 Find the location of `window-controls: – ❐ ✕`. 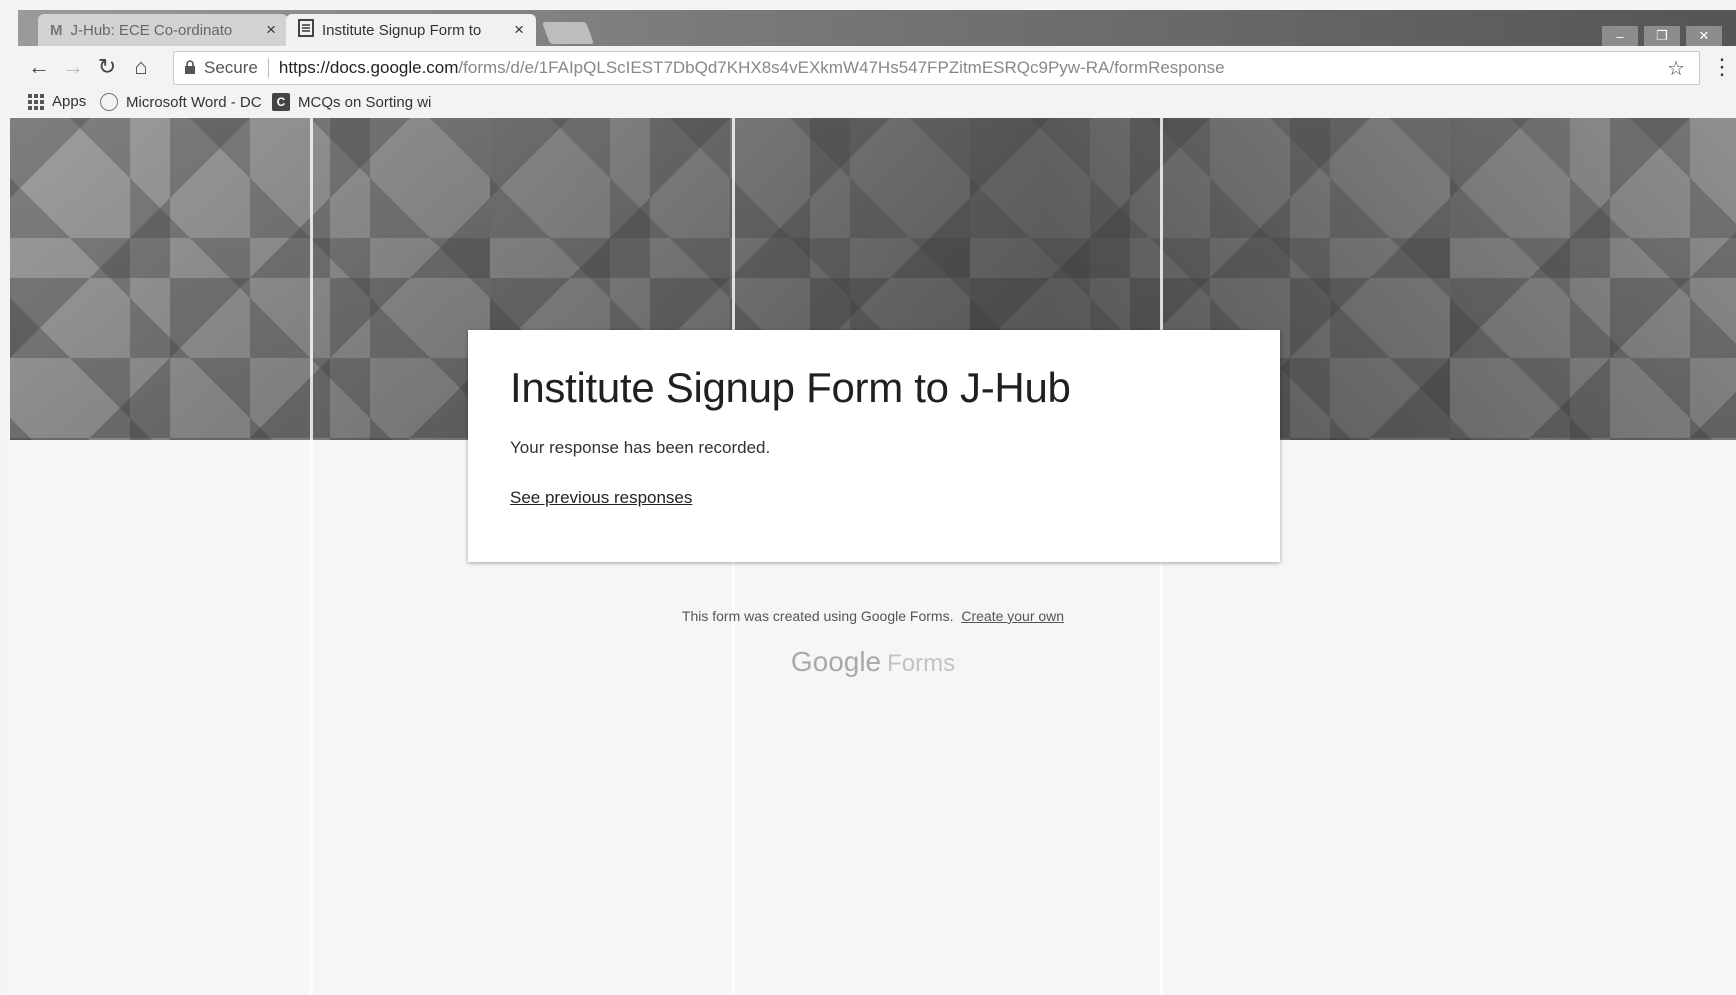

window-controls: – ❐ ✕ is located at coordinates (1662, 36).